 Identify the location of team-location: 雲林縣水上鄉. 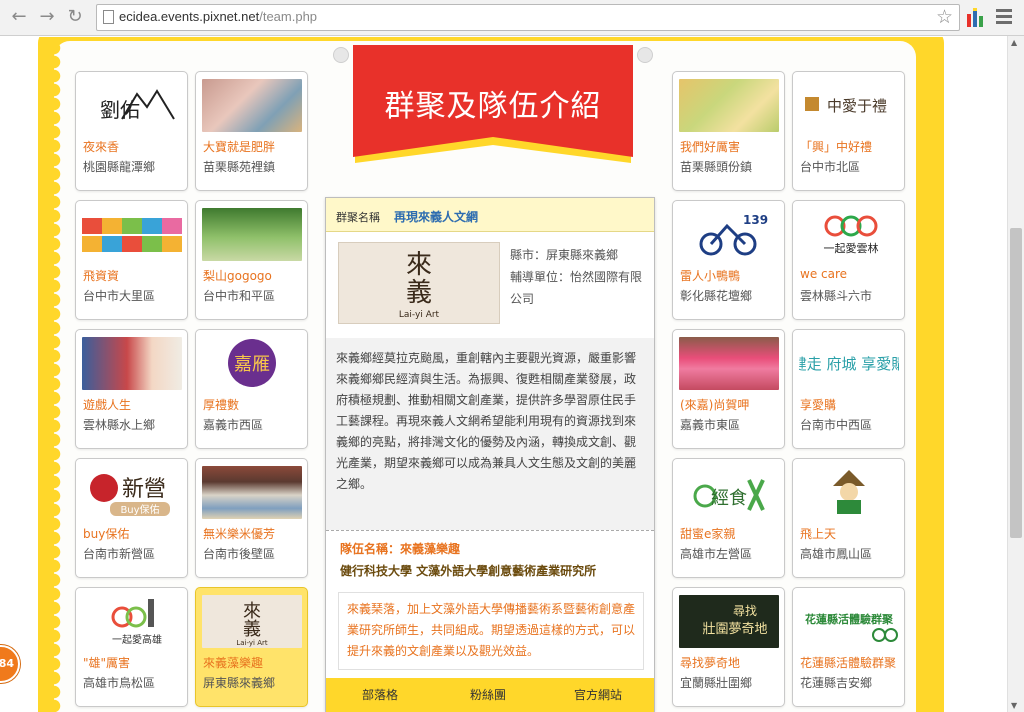
(119, 425).